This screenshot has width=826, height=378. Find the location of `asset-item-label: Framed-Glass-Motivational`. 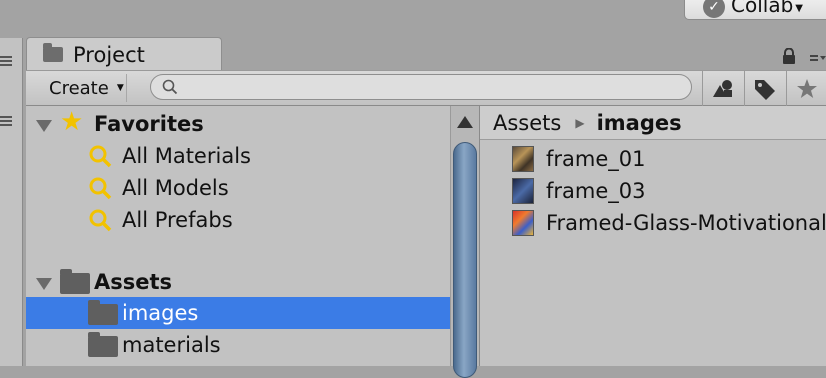

asset-item-label: Framed-Glass-Motivational is located at coordinates (686, 223).